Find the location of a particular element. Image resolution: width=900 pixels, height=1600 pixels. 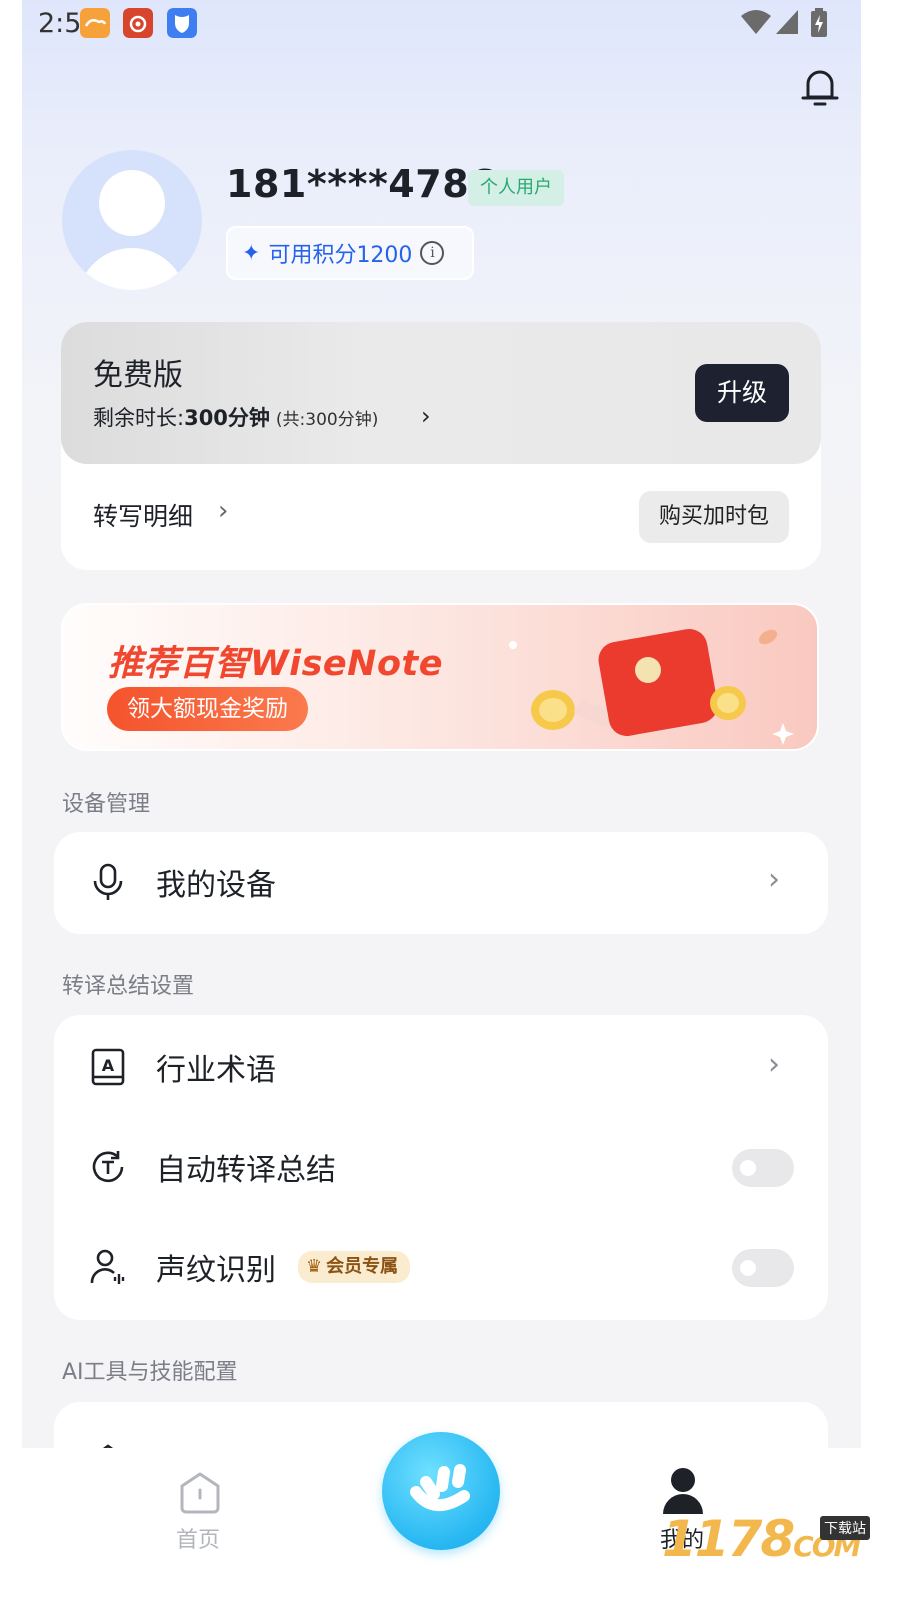

transcription-detail-link: 转写明细 is located at coordinates (143, 515).